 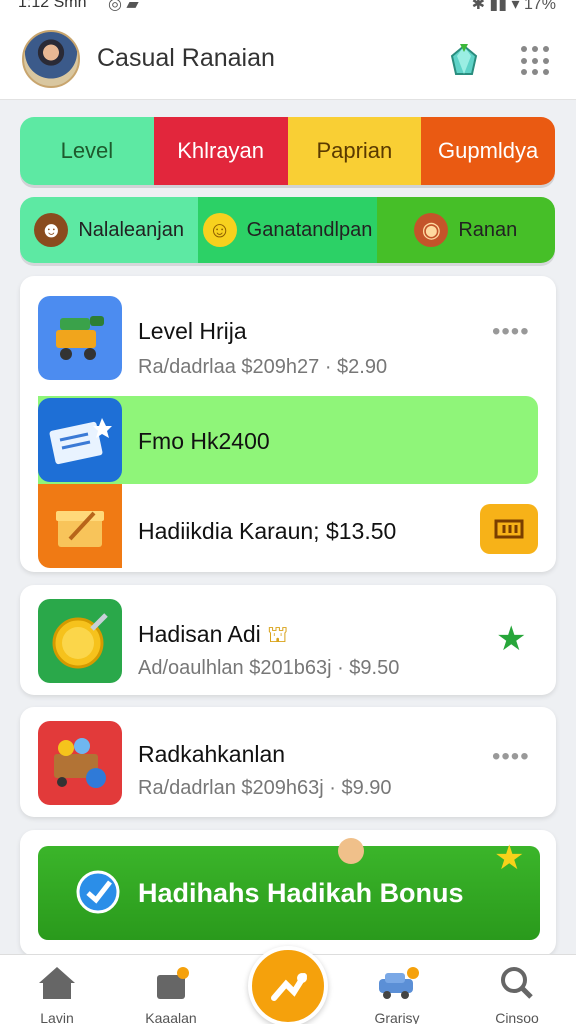 What do you see at coordinates (213, 634) in the screenshot?
I see `item-title: Hadisan Adi ⛫` at bounding box center [213, 634].